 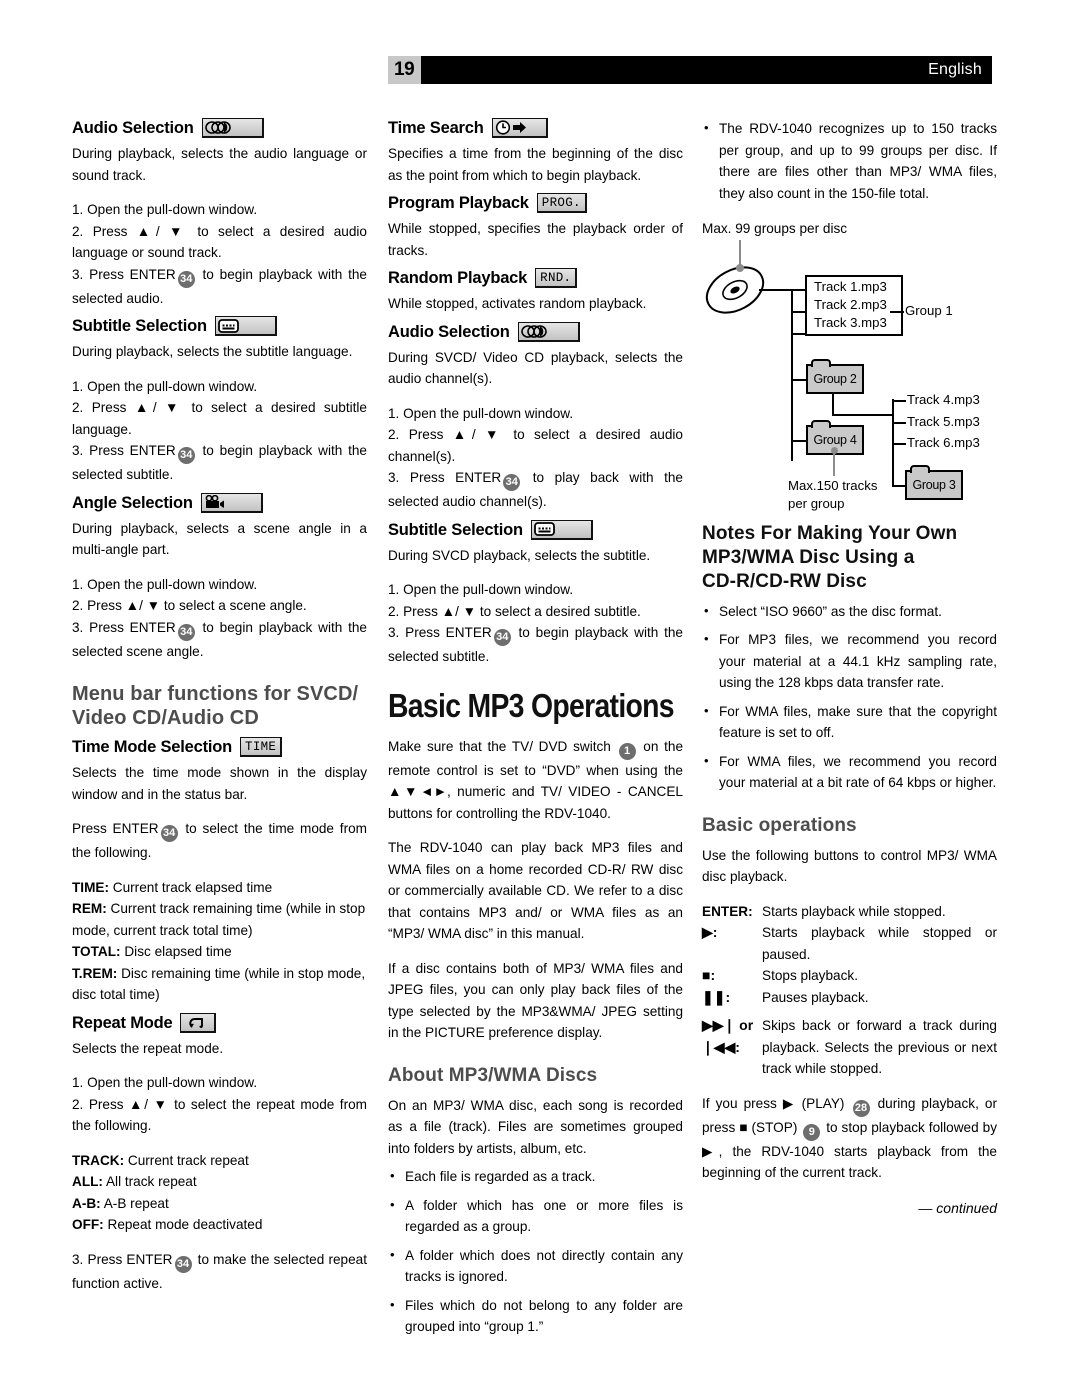 I want to click on basic-operations-heading: Basic operations, so click(x=779, y=825).